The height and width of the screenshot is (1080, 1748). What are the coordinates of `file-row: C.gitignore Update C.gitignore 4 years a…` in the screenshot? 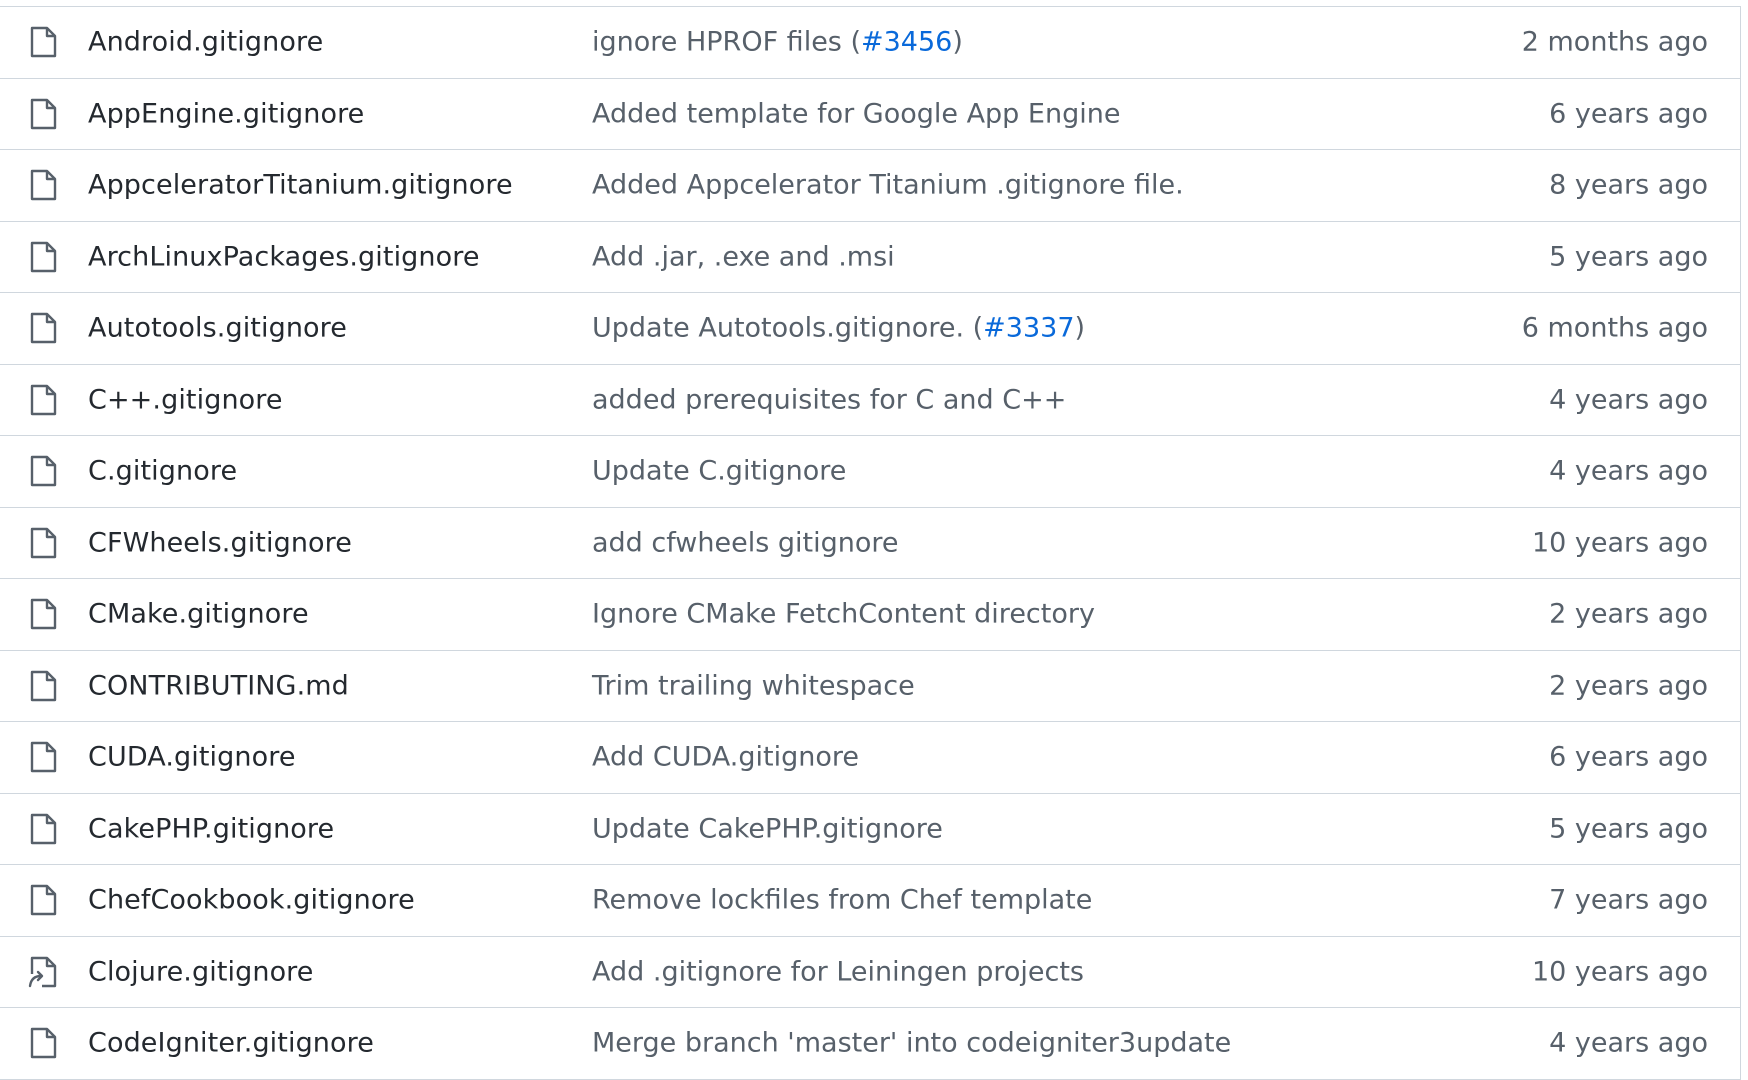 It's located at (870, 472).